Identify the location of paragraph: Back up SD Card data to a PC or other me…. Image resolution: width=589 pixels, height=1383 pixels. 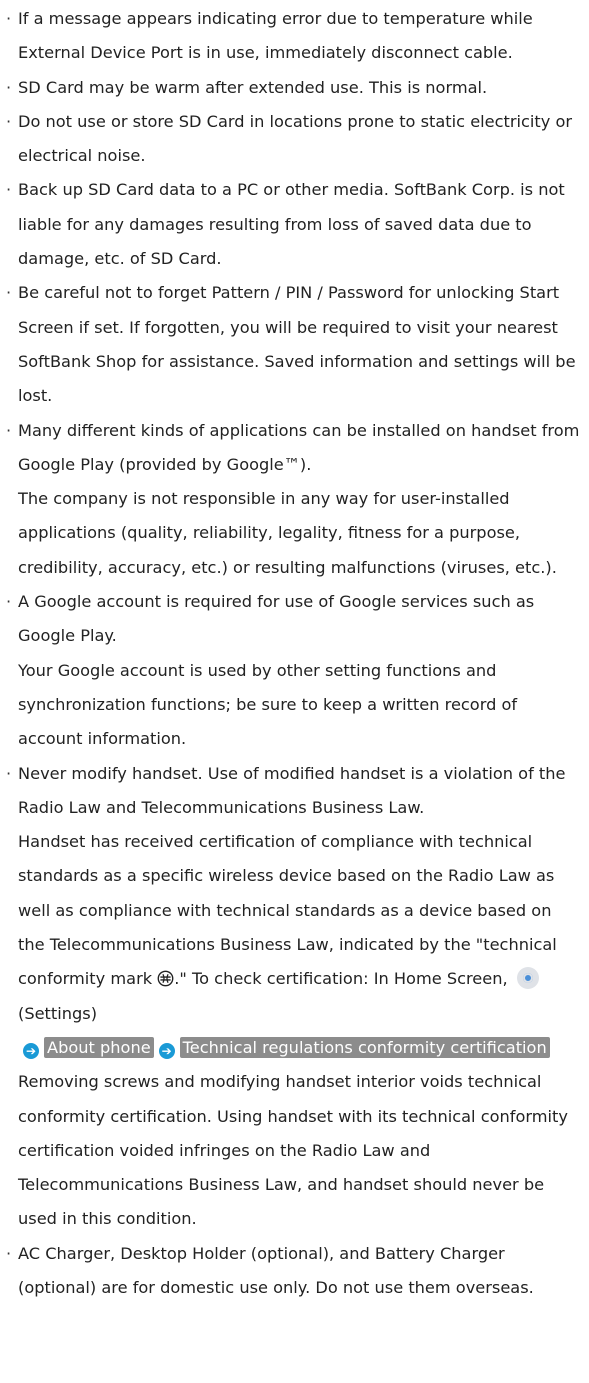
(291, 224).